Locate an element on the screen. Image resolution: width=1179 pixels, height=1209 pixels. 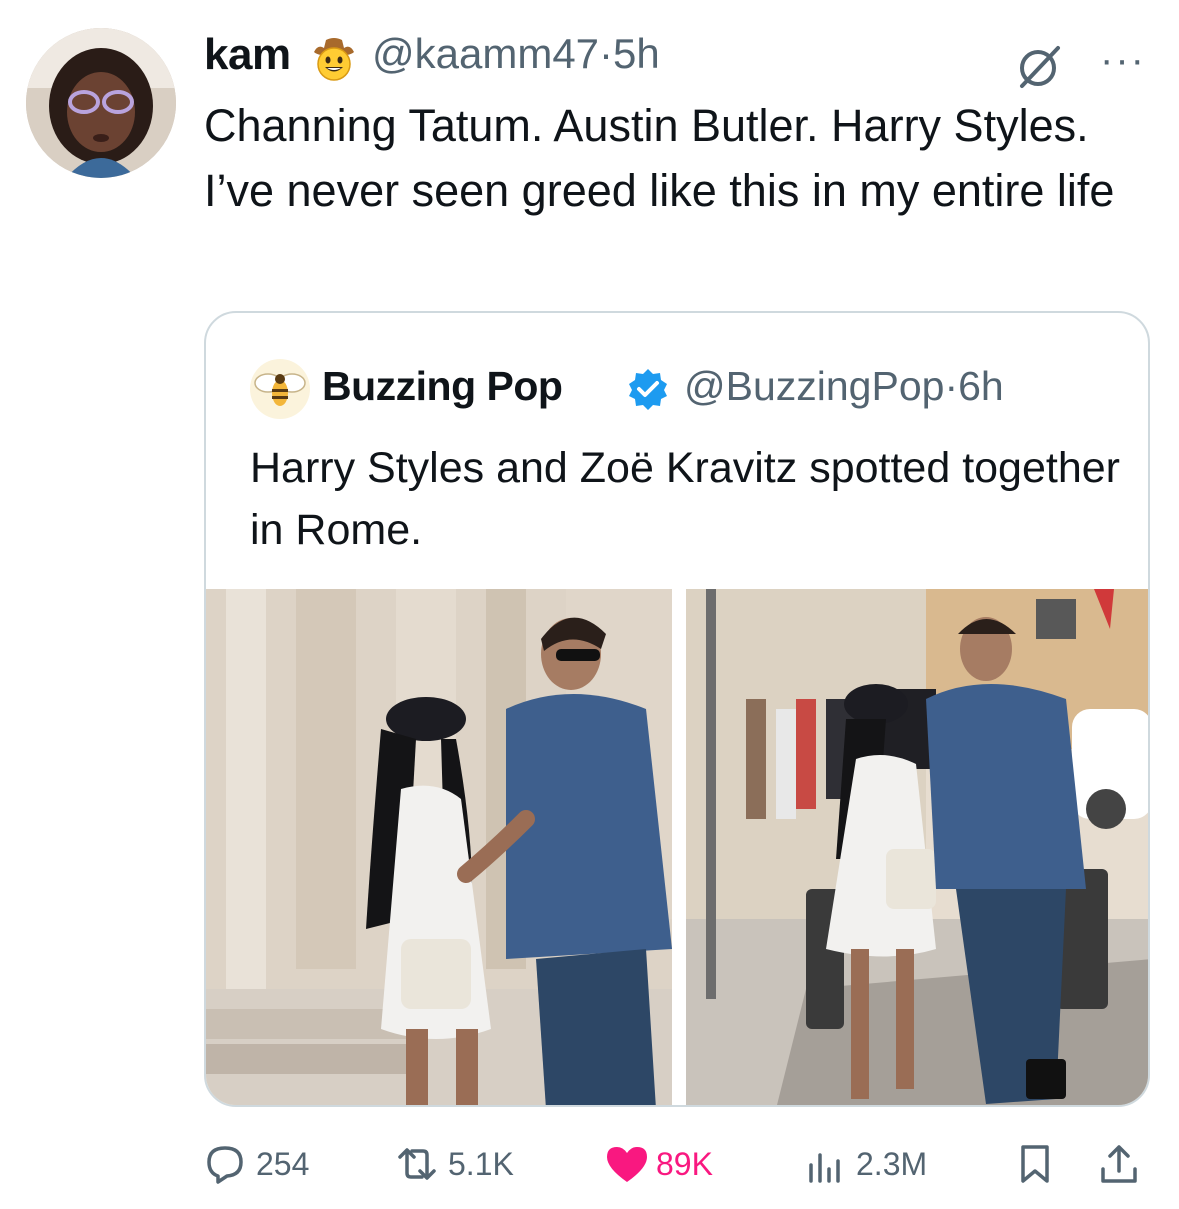
retweet-icon is located at coordinates (417, 1164).